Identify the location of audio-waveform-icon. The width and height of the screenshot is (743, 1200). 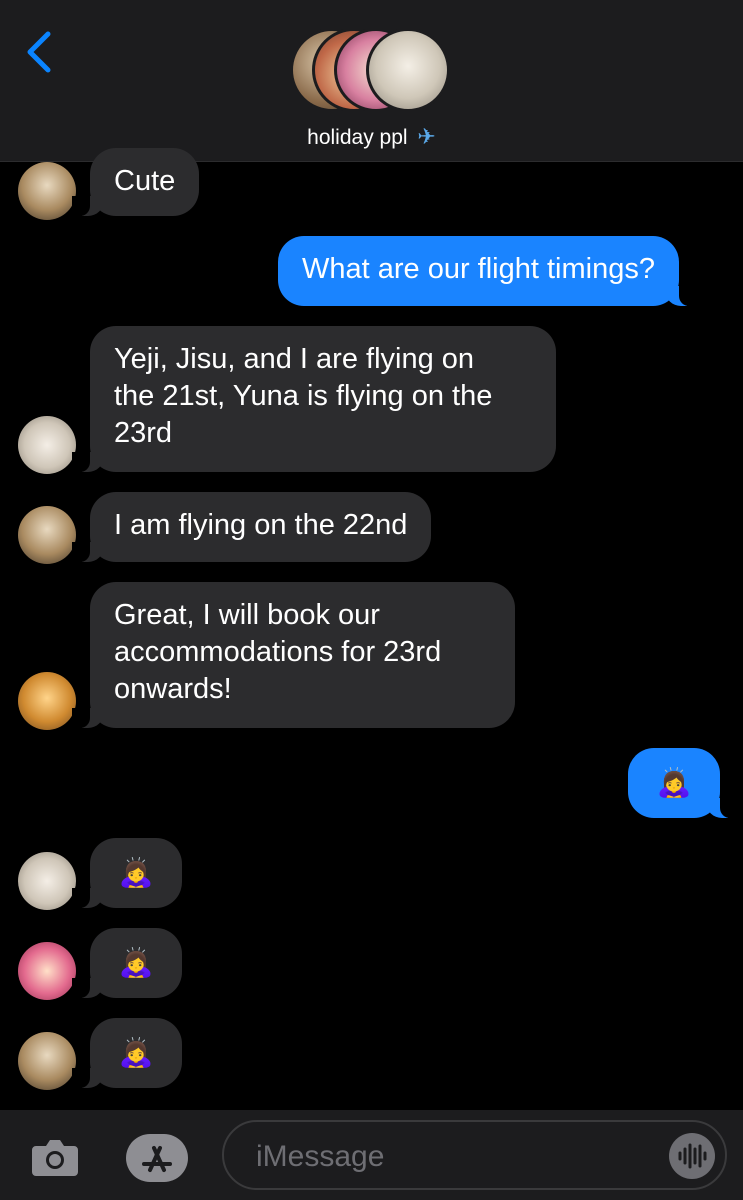
(692, 1156).